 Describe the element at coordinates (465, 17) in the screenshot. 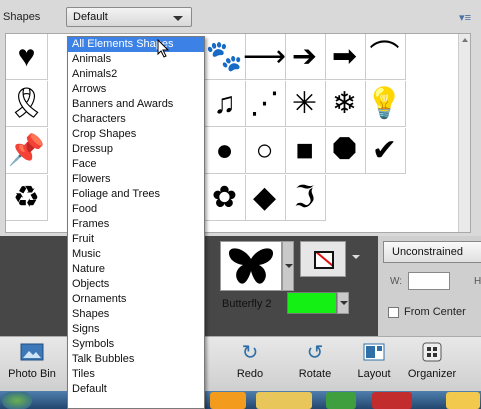

I see `panel-menu-icon: ▾≡` at that location.